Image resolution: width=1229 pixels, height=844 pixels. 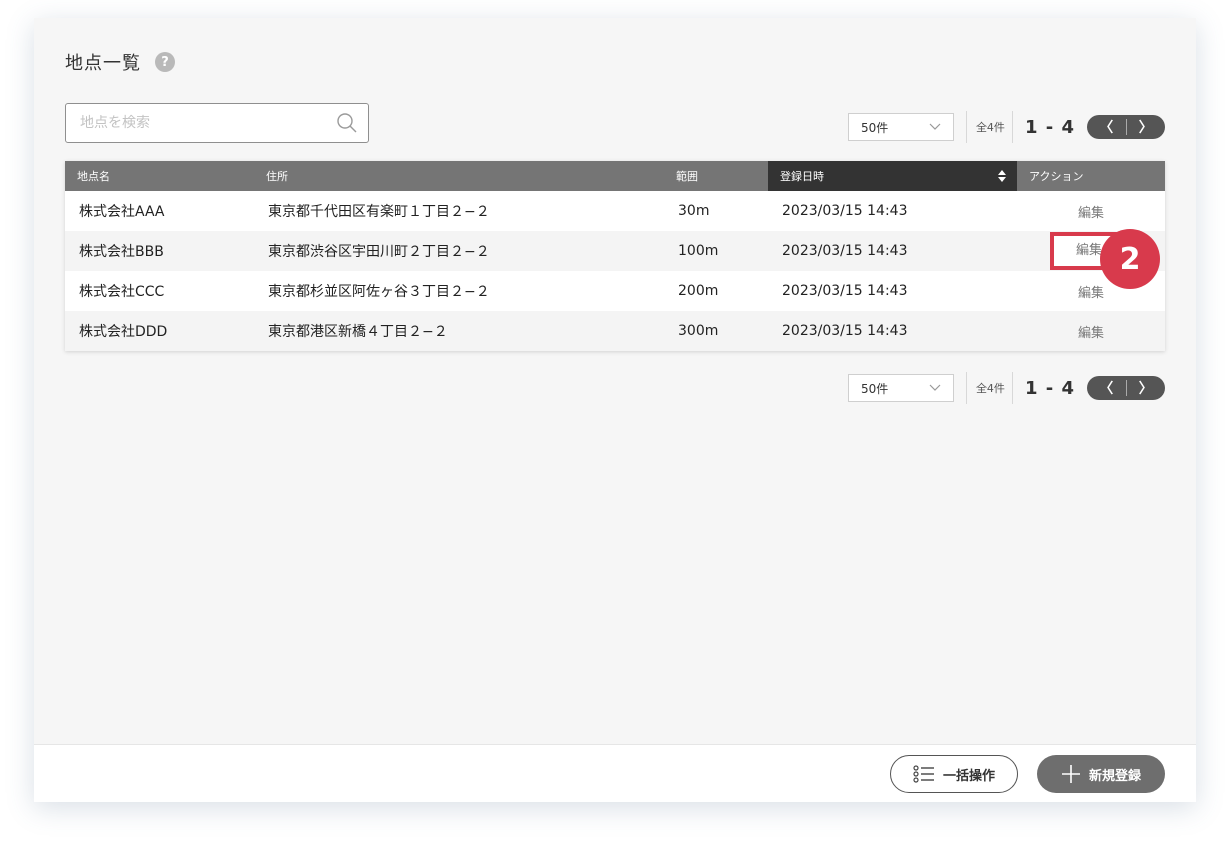 What do you see at coordinates (165, 62) in the screenshot?
I see `help-icon: ?` at bounding box center [165, 62].